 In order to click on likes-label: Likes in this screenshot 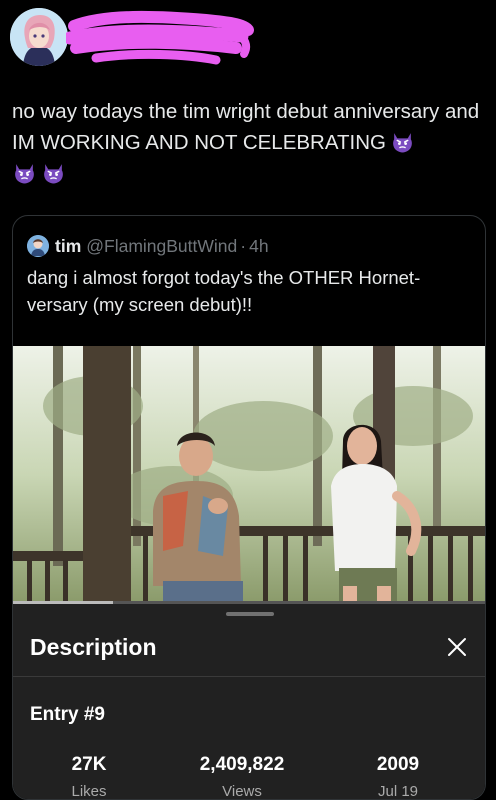, I will do `click(89, 791)`.